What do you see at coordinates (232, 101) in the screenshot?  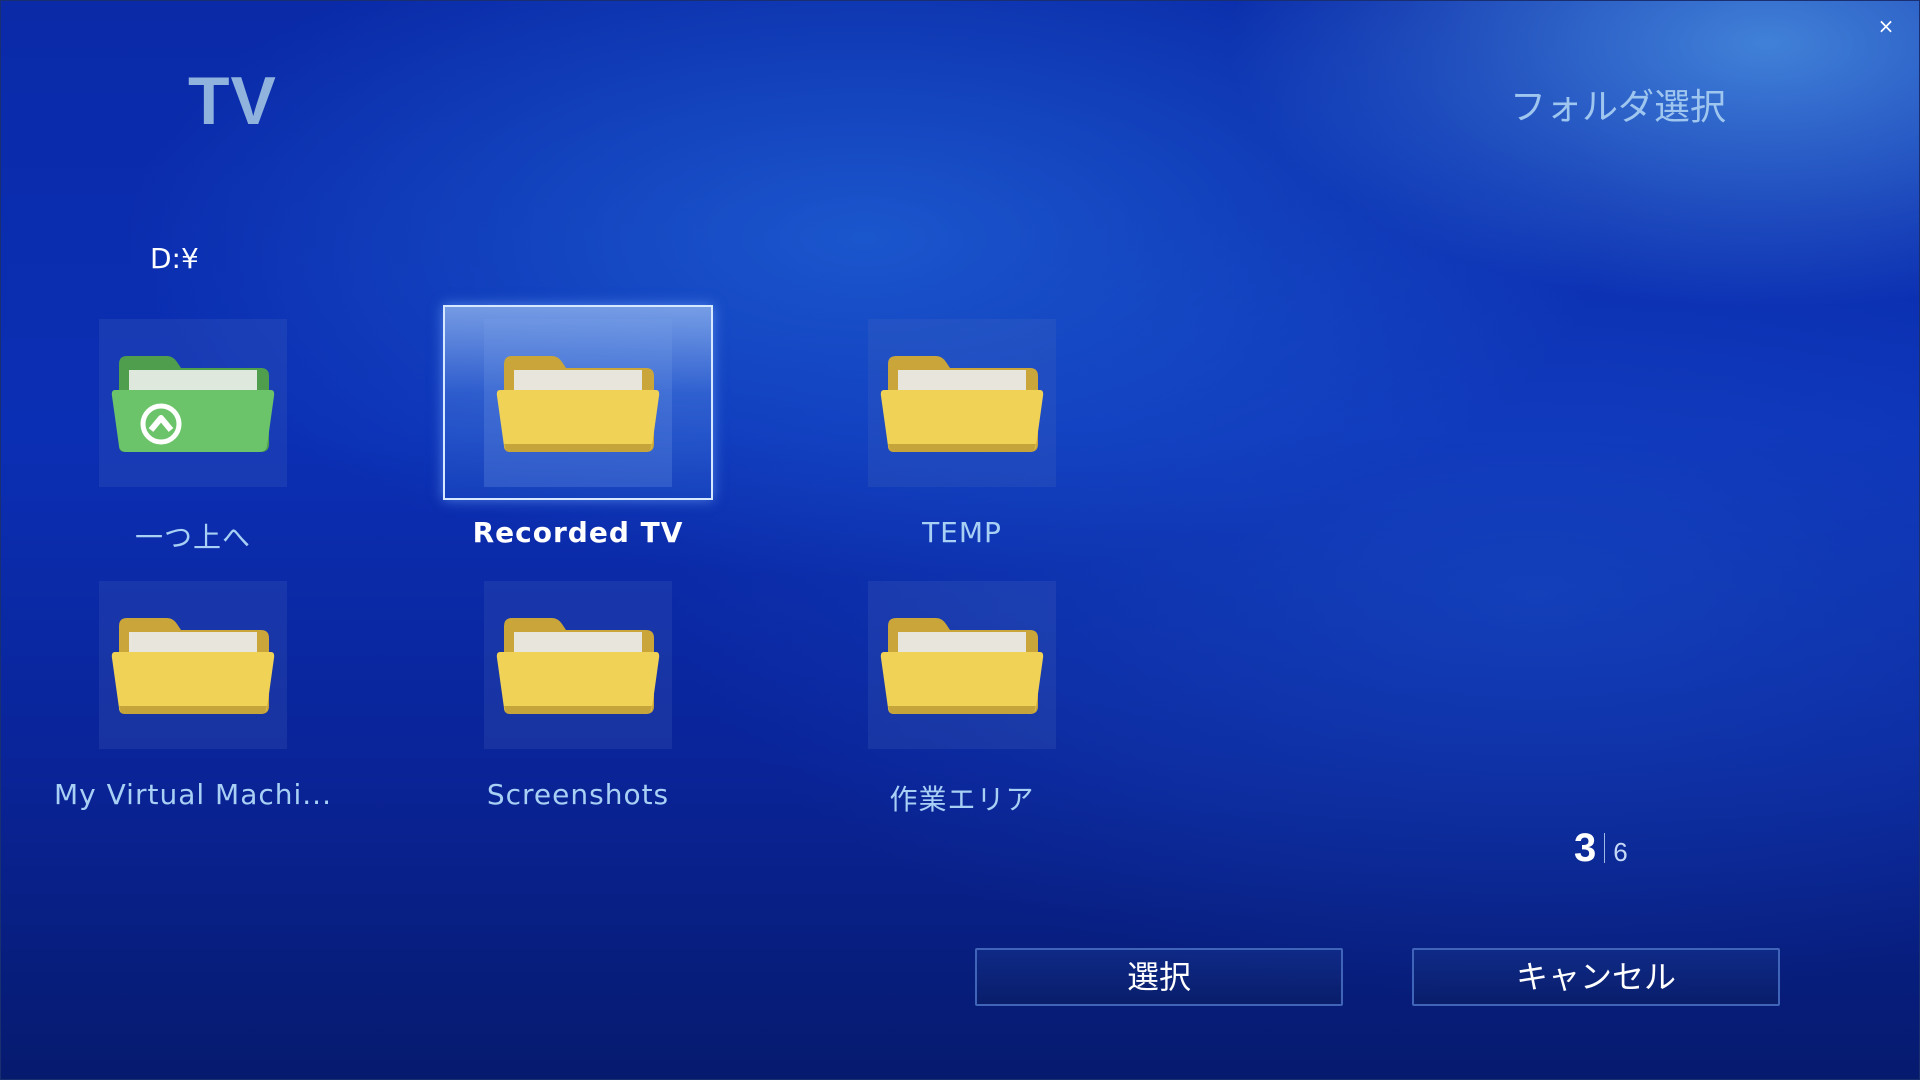 I see `app-title: TV` at bounding box center [232, 101].